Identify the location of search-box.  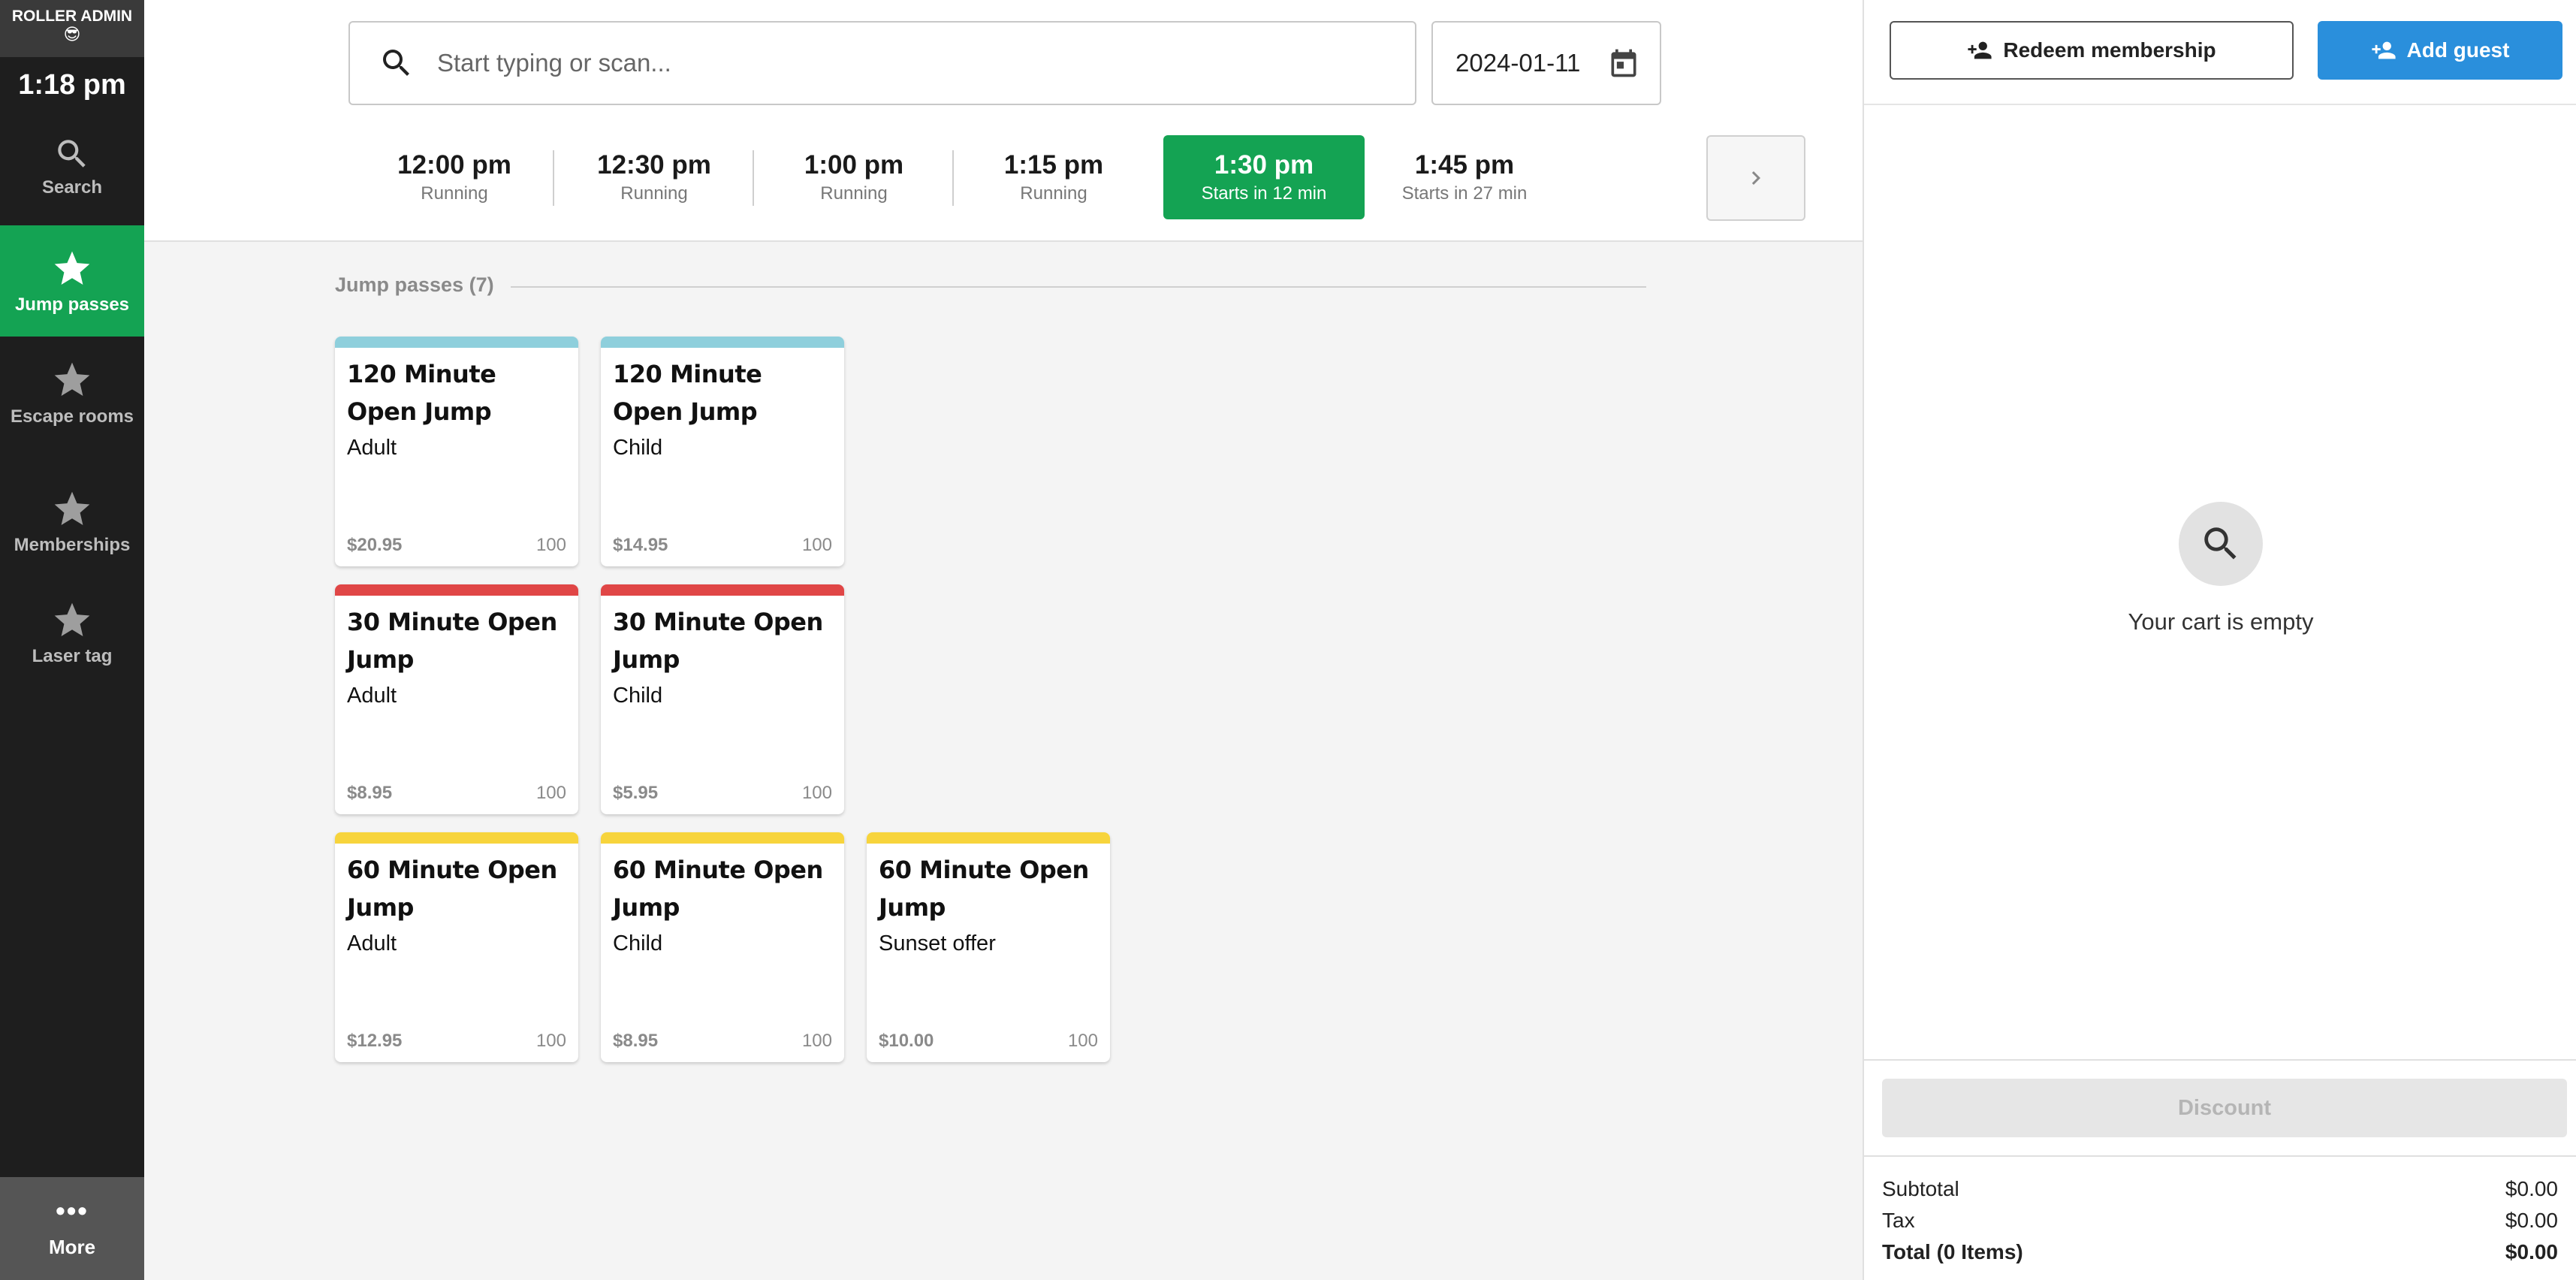
(882, 63).